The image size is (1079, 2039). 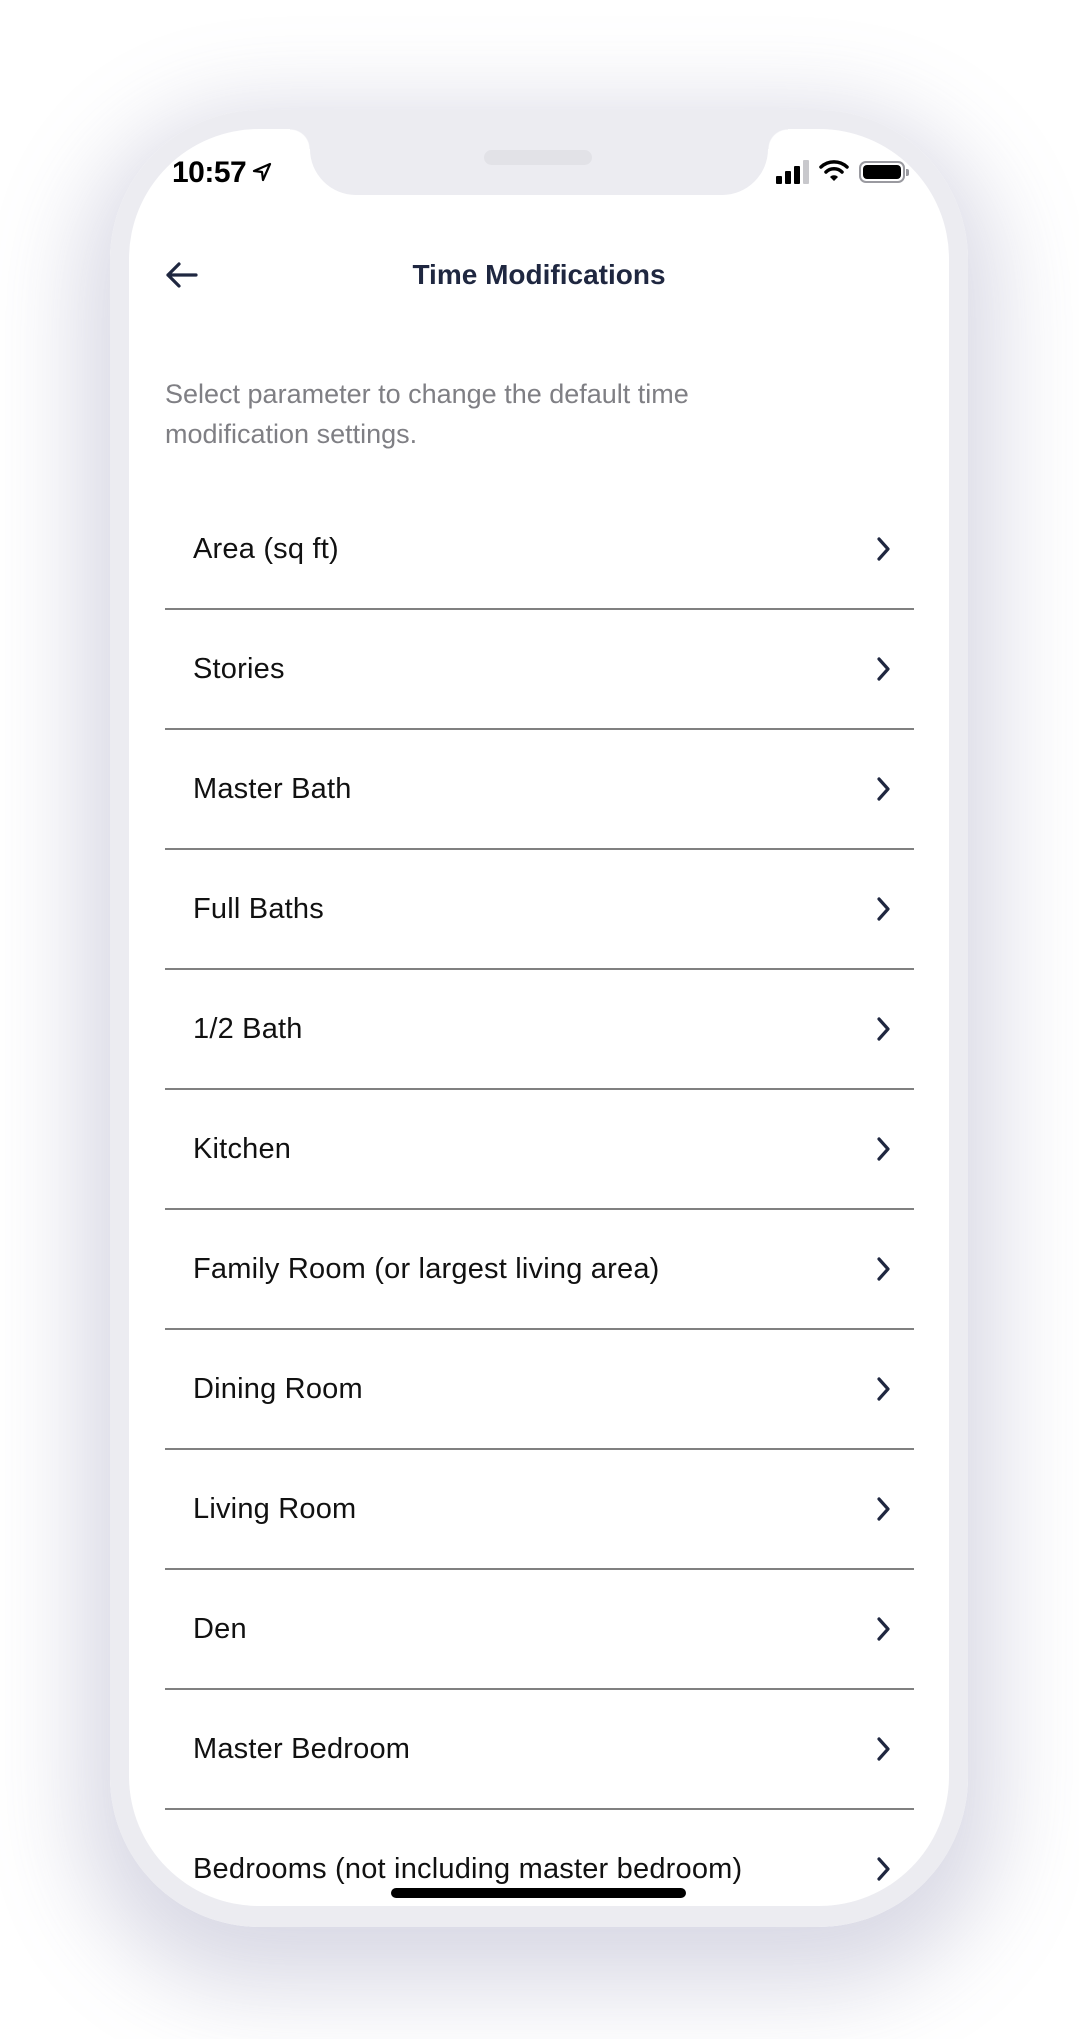 I want to click on parameter-item-kitchen: Kitchen, so click(x=539, y=1150).